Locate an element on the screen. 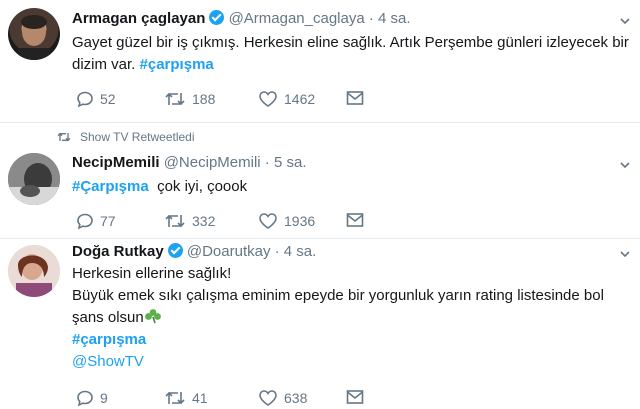  reply-button: 77 is located at coordinates (96, 221).